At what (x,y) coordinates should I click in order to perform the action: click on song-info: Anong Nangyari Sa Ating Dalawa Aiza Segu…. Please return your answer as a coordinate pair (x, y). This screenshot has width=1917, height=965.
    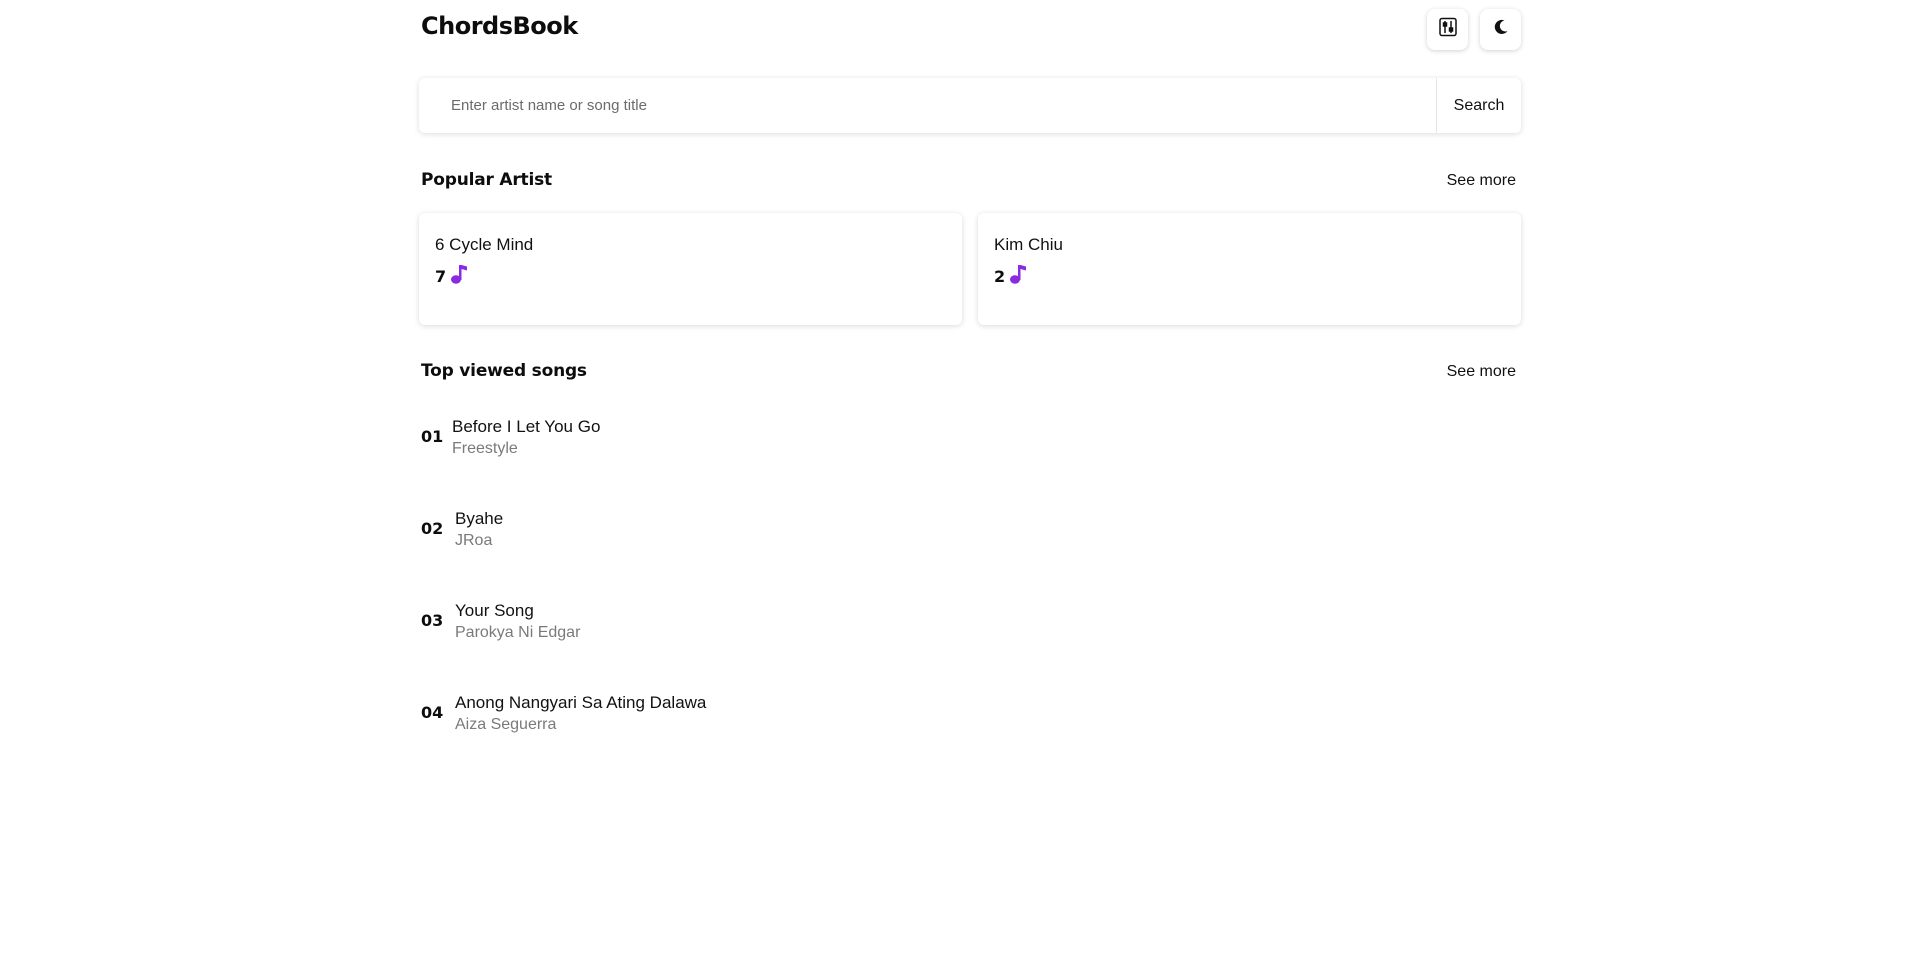
    Looking at the image, I should click on (580, 714).